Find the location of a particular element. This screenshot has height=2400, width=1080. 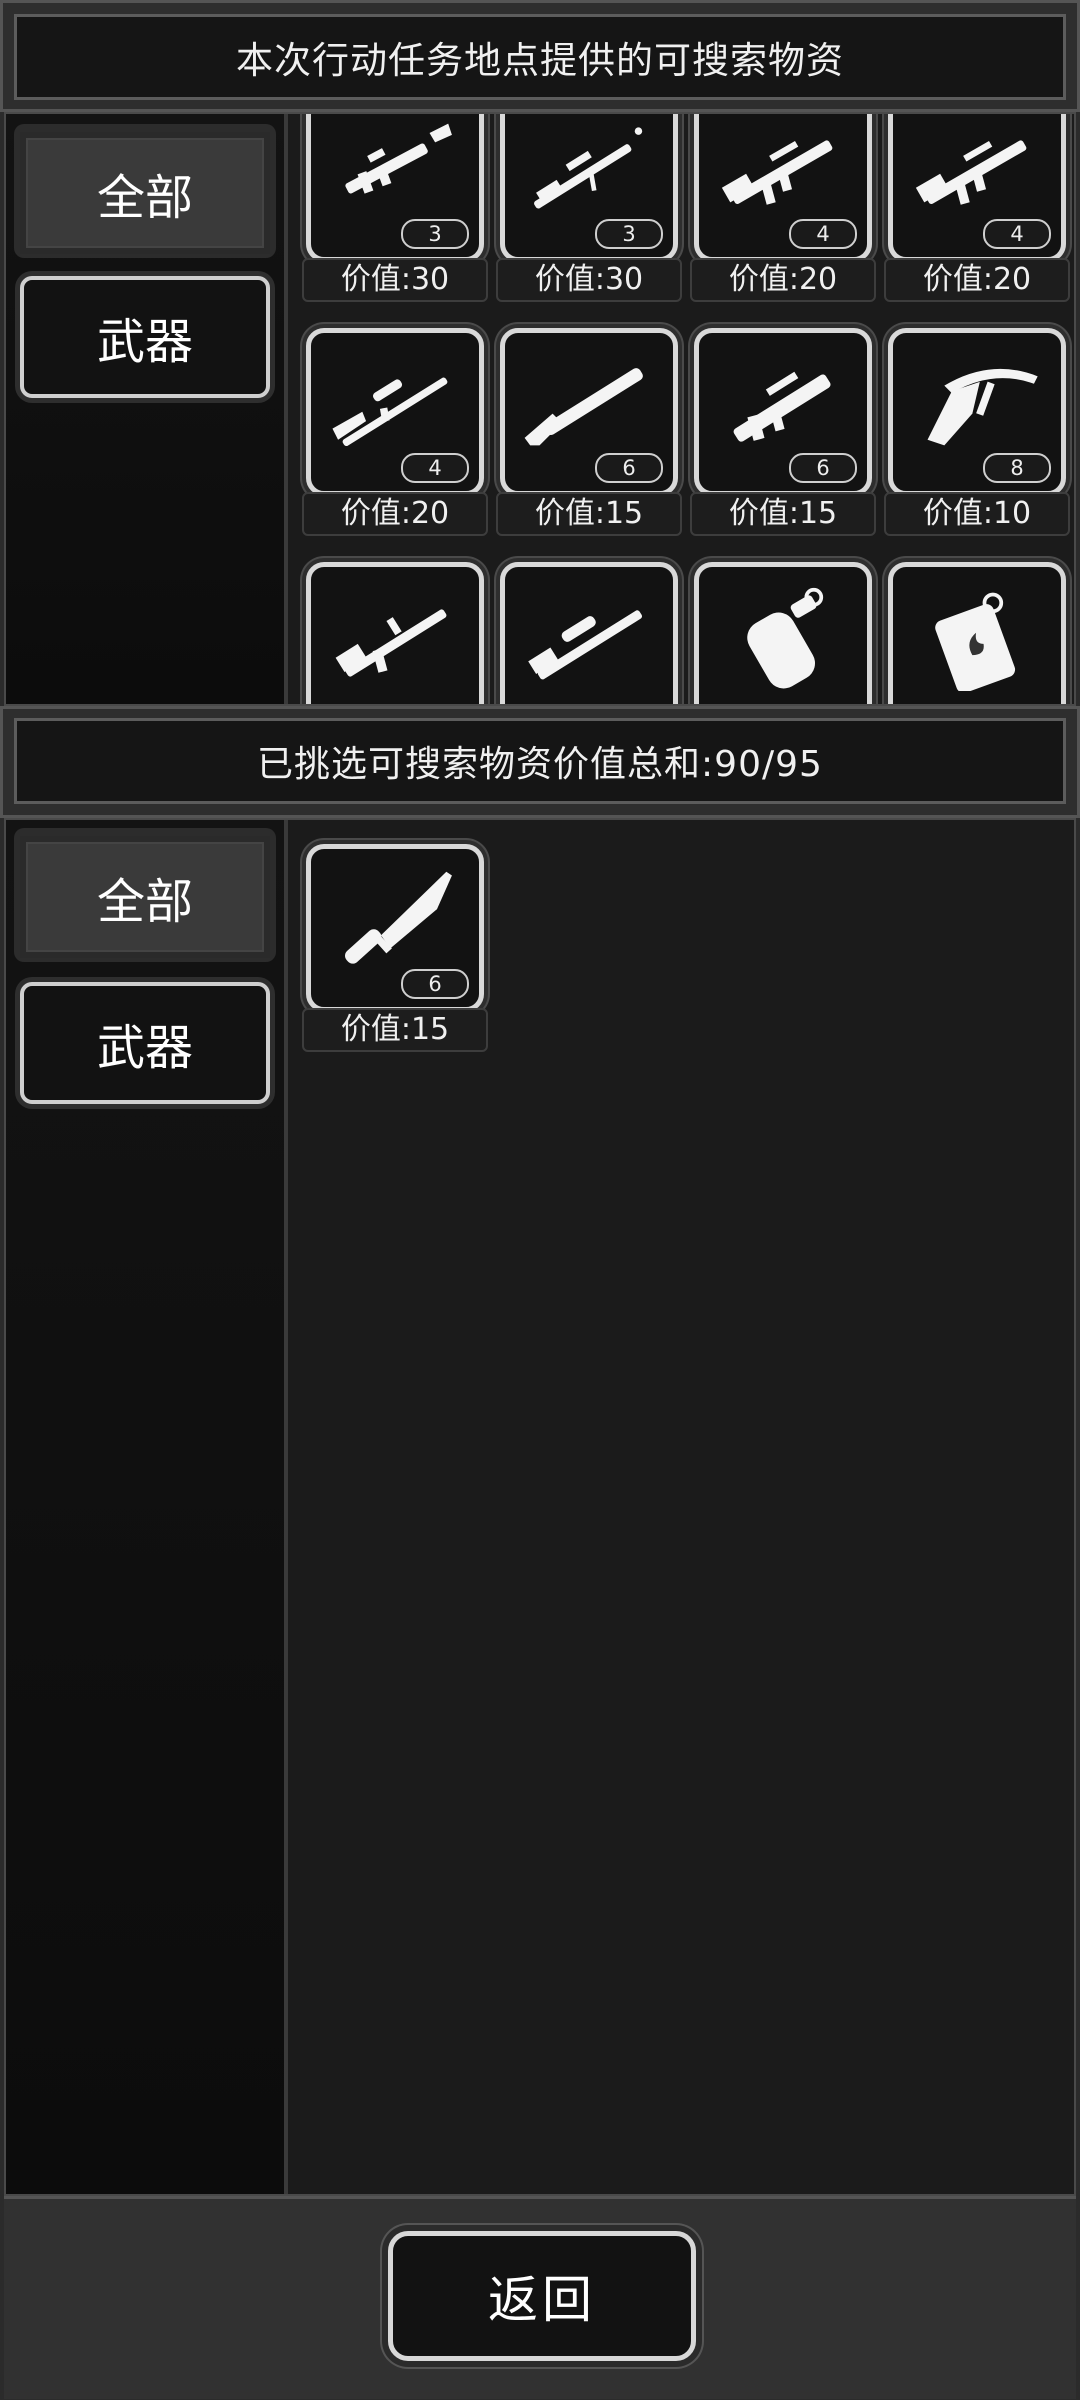

tab-weapons-selected: 武器 is located at coordinates (145, 1043).